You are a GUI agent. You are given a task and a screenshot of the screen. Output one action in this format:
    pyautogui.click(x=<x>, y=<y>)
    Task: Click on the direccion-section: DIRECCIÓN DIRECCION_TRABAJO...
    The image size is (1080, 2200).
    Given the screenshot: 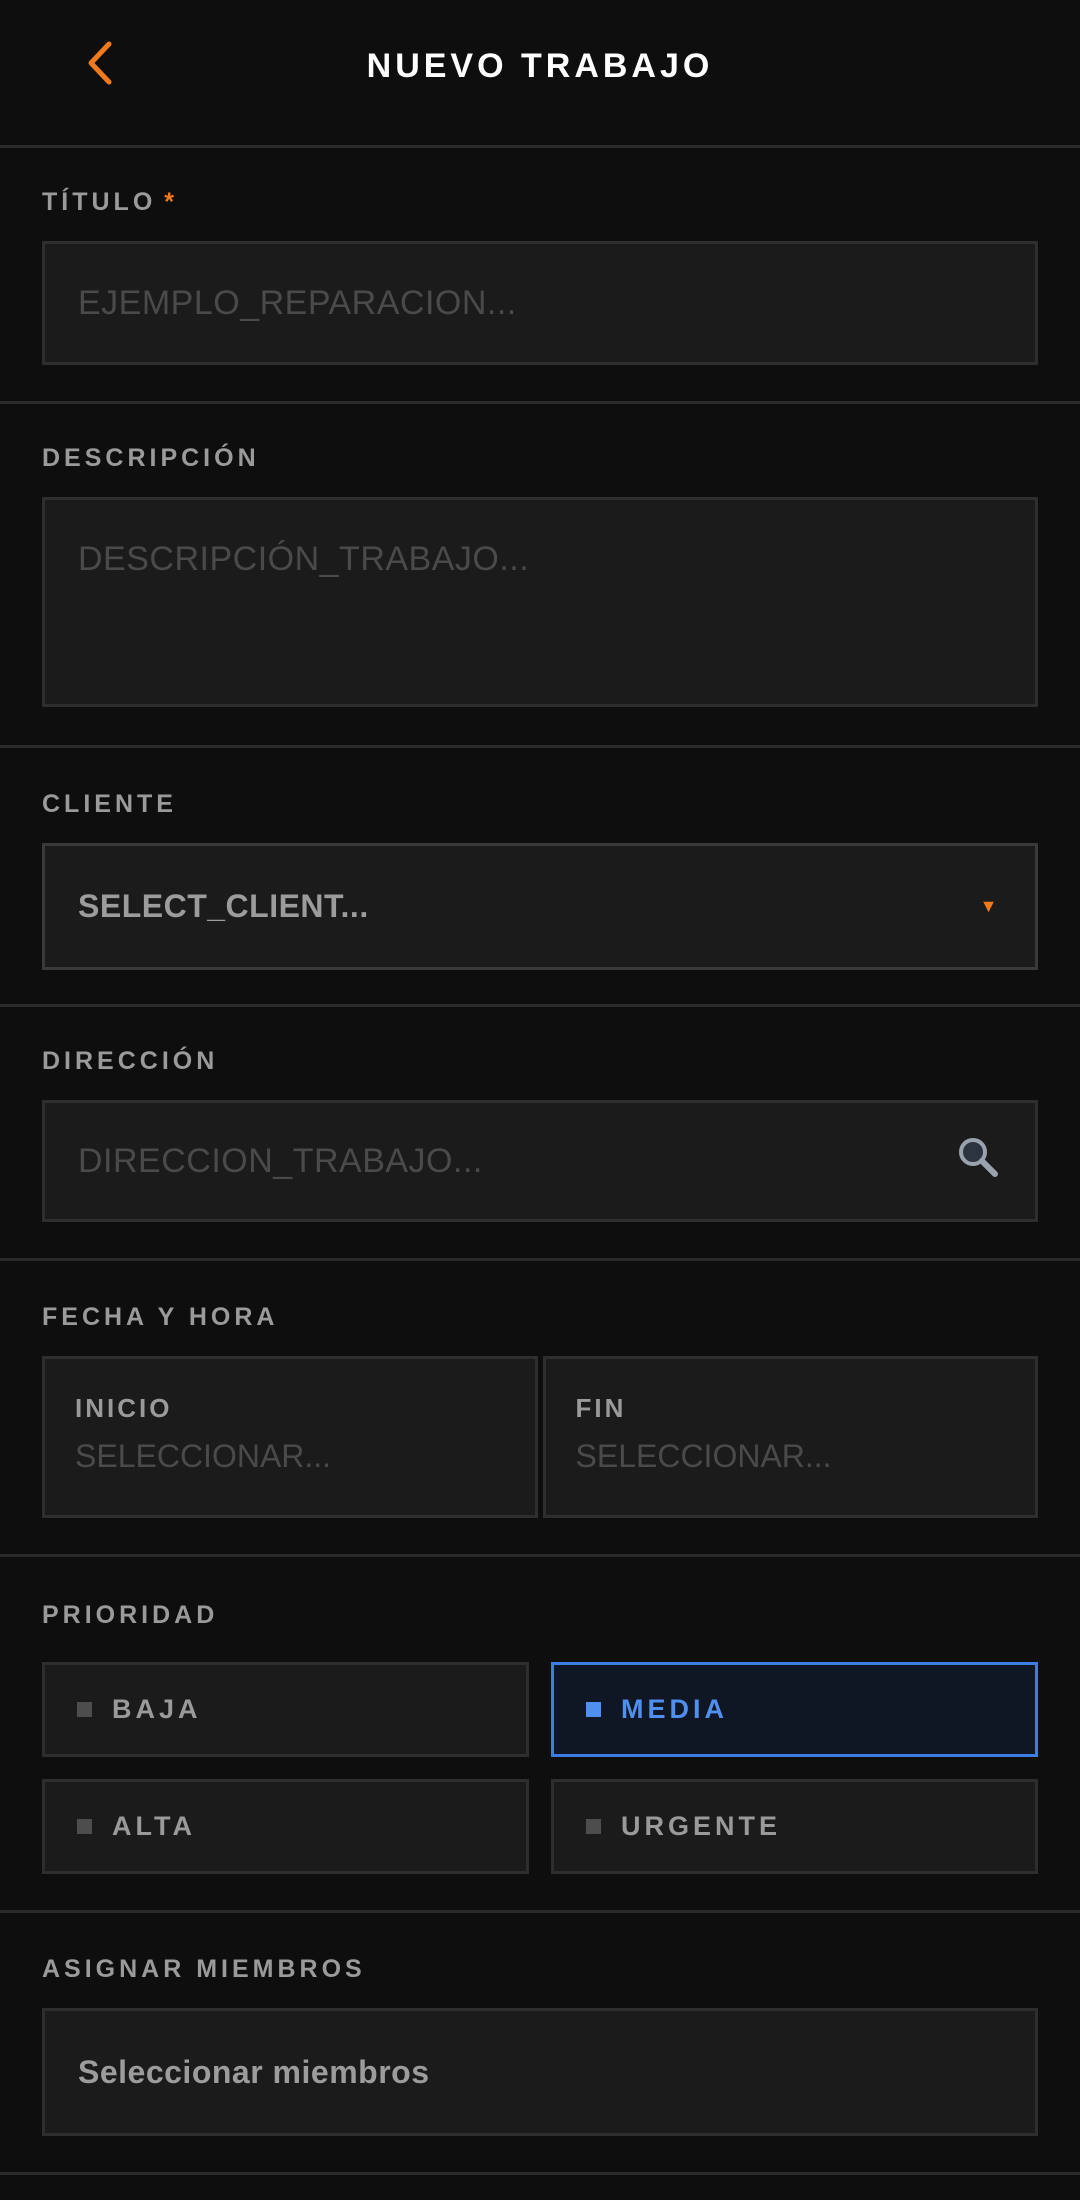 What is the action you would take?
    pyautogui.click(x=540, y=1134)
    